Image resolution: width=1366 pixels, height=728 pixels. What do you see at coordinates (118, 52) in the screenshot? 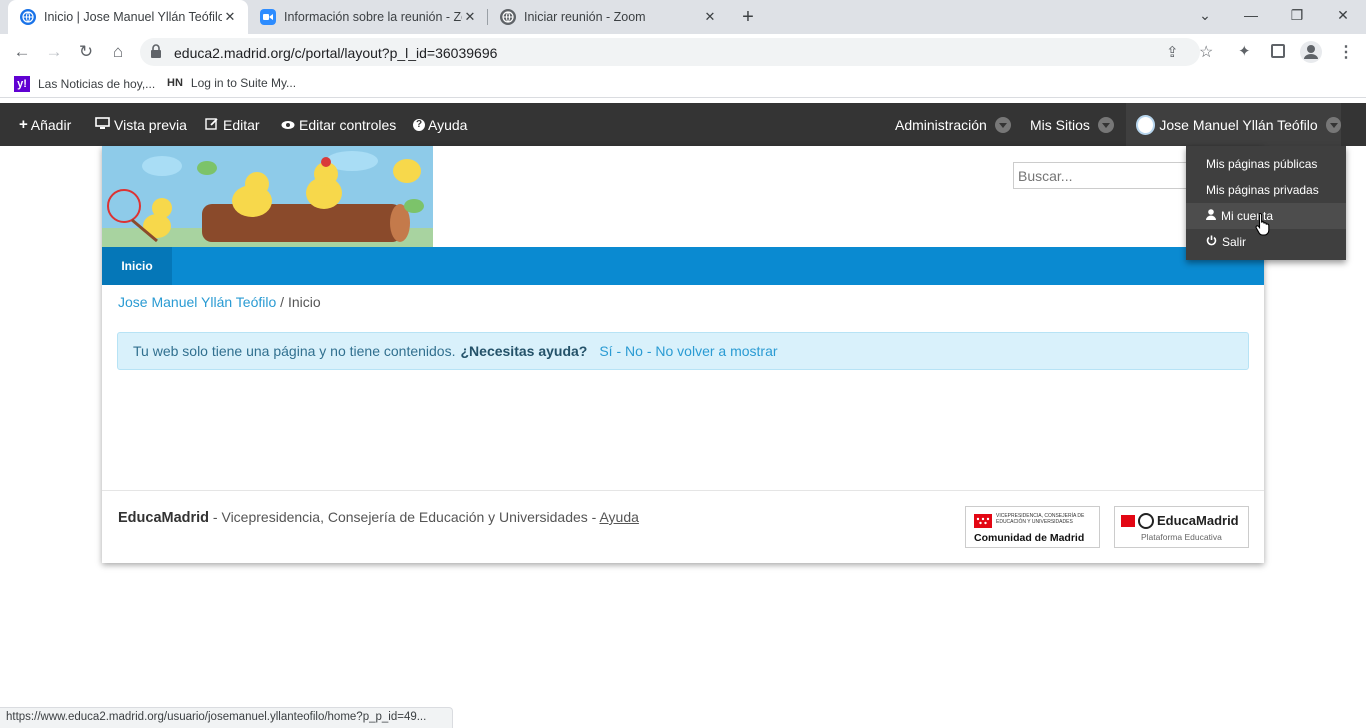
I see `home-icon: ⌂` at bounding box center [118, 52].